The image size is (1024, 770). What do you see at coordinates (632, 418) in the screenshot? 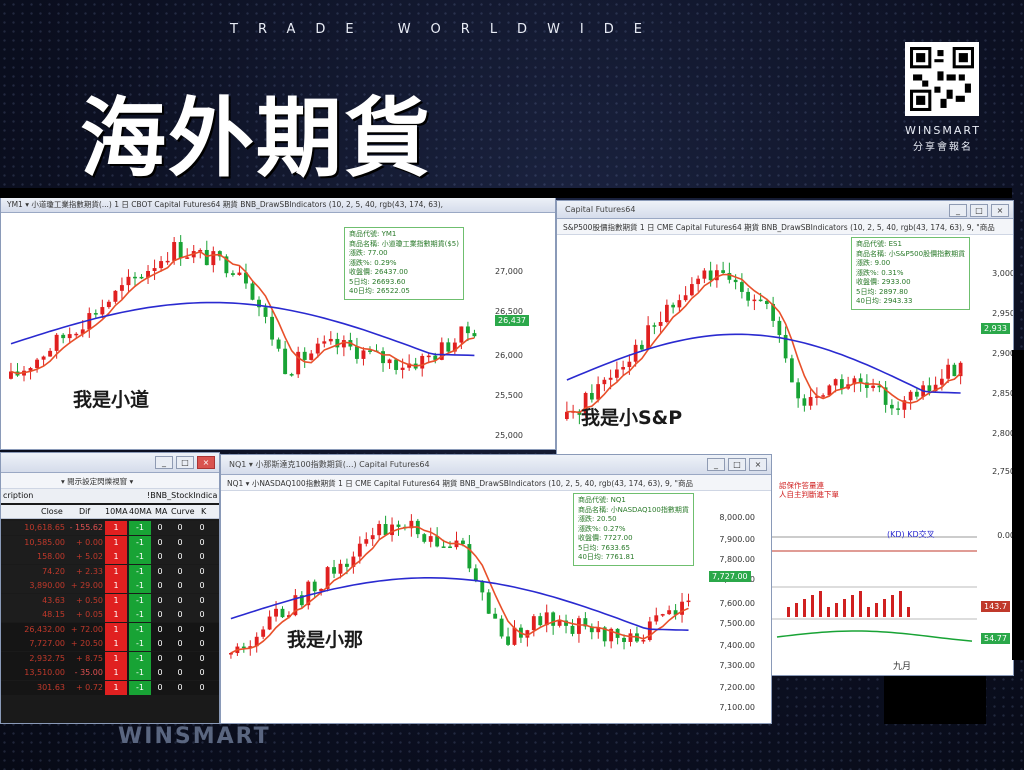
I see `sp-annotation: 我是小S&P` at bounding box center [632, 418].